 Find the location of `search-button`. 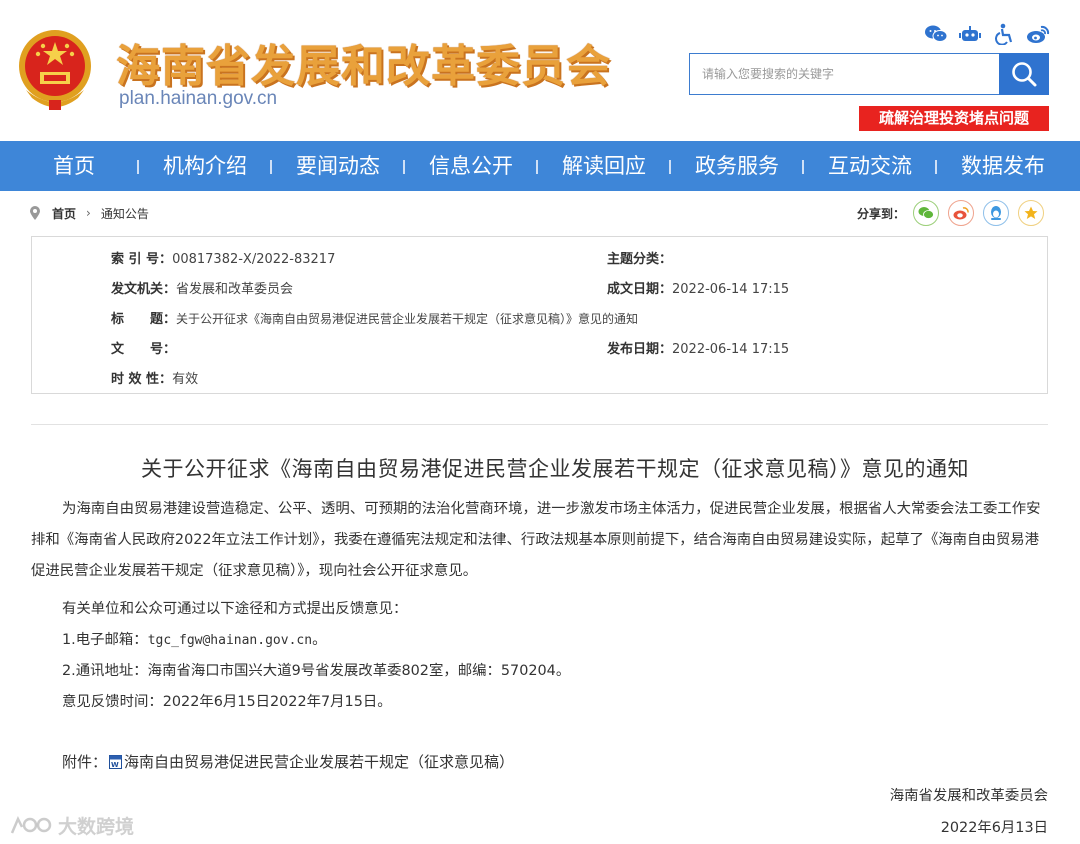

search-button is located at coordinates (1024, 74).